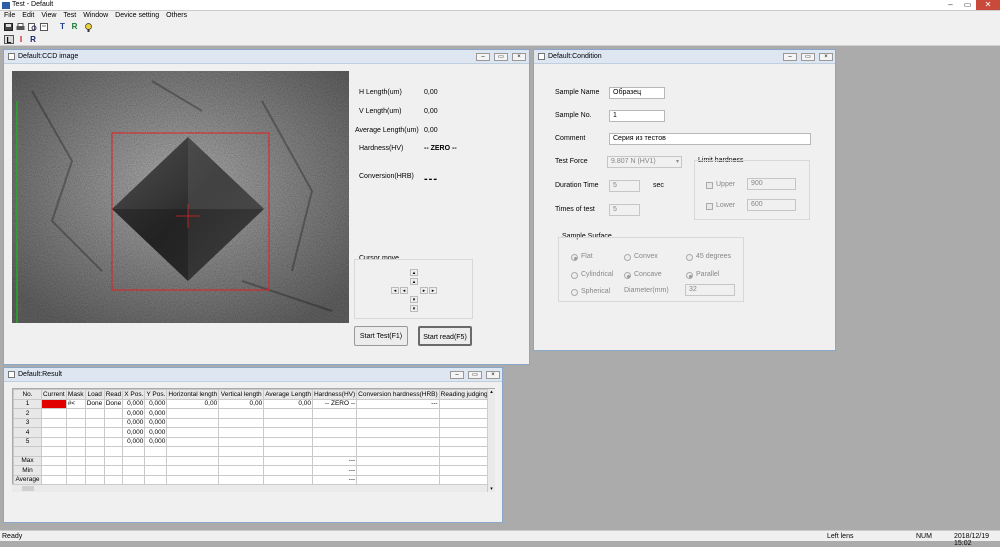  I want to click on menu-file: File, so click(9, 15).